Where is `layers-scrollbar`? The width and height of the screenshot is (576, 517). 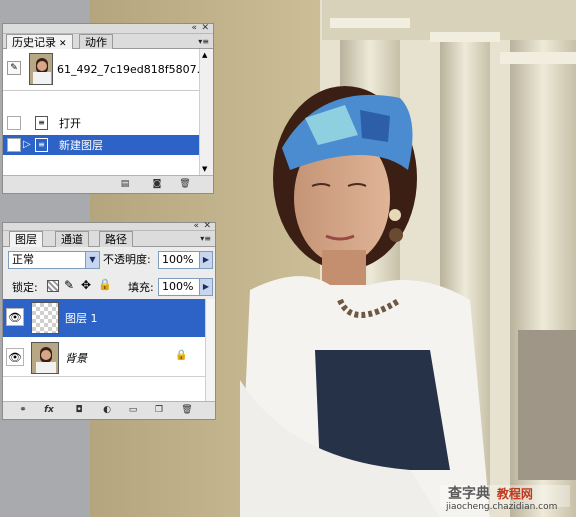 layers-scrollbar is located at coordinates (210, 350).